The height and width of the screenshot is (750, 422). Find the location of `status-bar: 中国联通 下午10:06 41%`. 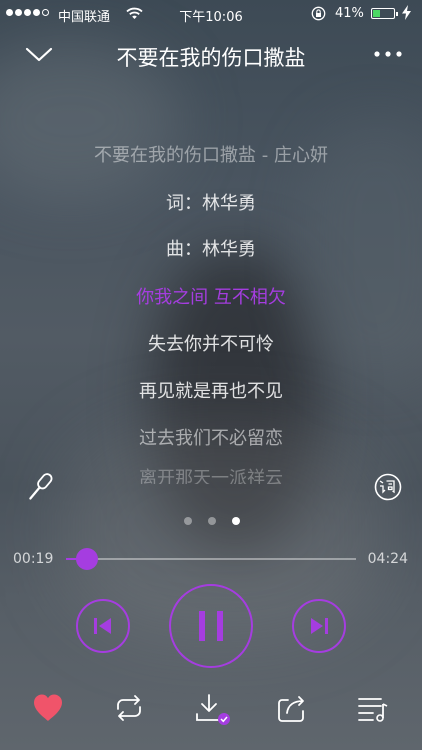

status-bar: 中国联通 下午10:06 41% is located at coordinates (211, 14).